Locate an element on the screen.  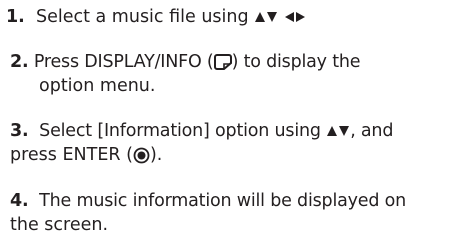
display-info-icon is located at coordinates (222, 62).